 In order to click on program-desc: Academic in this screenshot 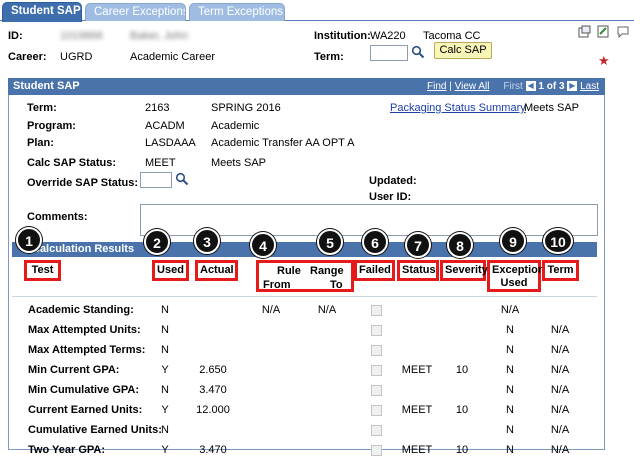, I will do `click(235, 126)`.